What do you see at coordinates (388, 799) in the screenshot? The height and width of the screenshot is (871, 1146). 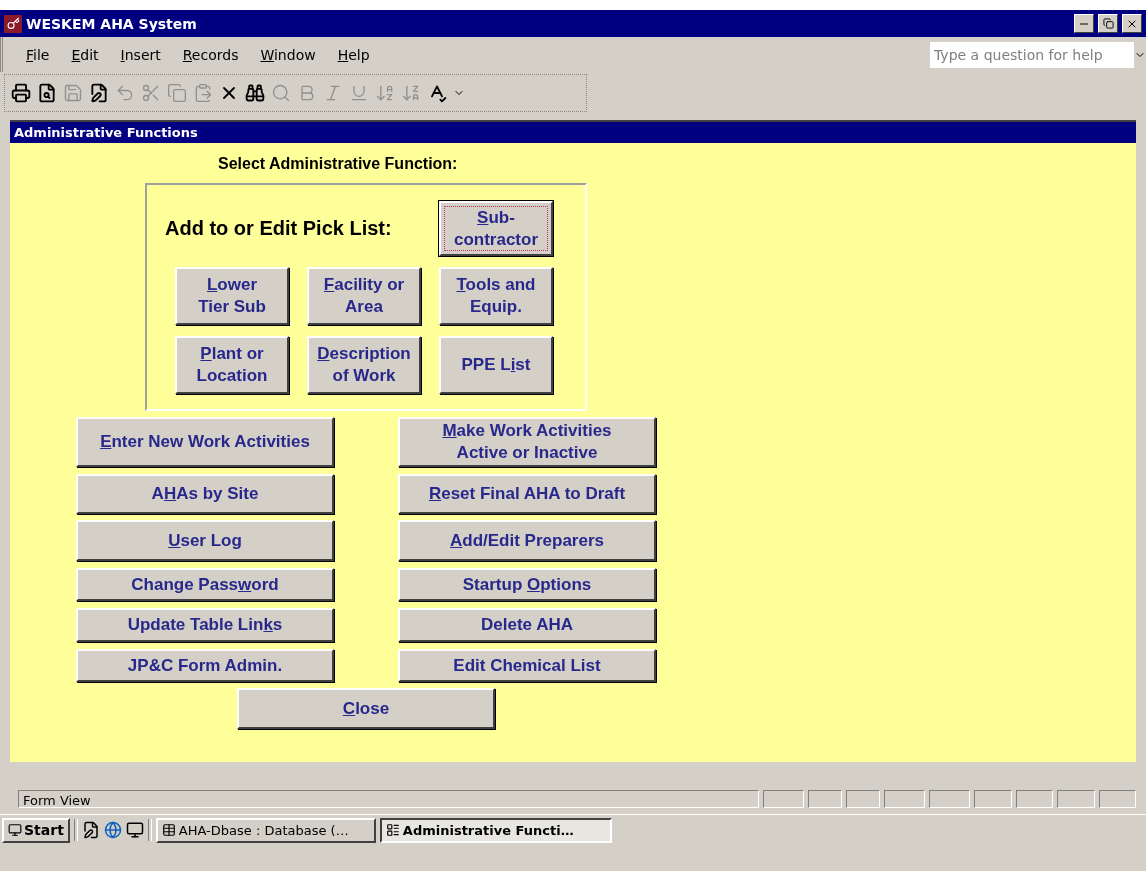 I see `status-text: Form View` at bounding box center [388, 799].